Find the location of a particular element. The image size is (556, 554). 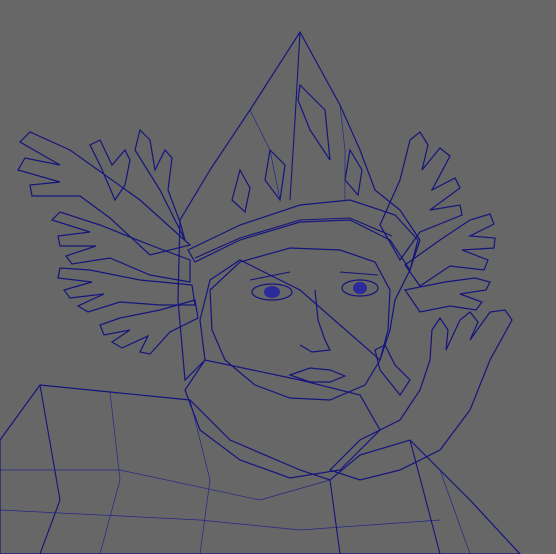

left-hand-wing is located at coordinates (108, 241).